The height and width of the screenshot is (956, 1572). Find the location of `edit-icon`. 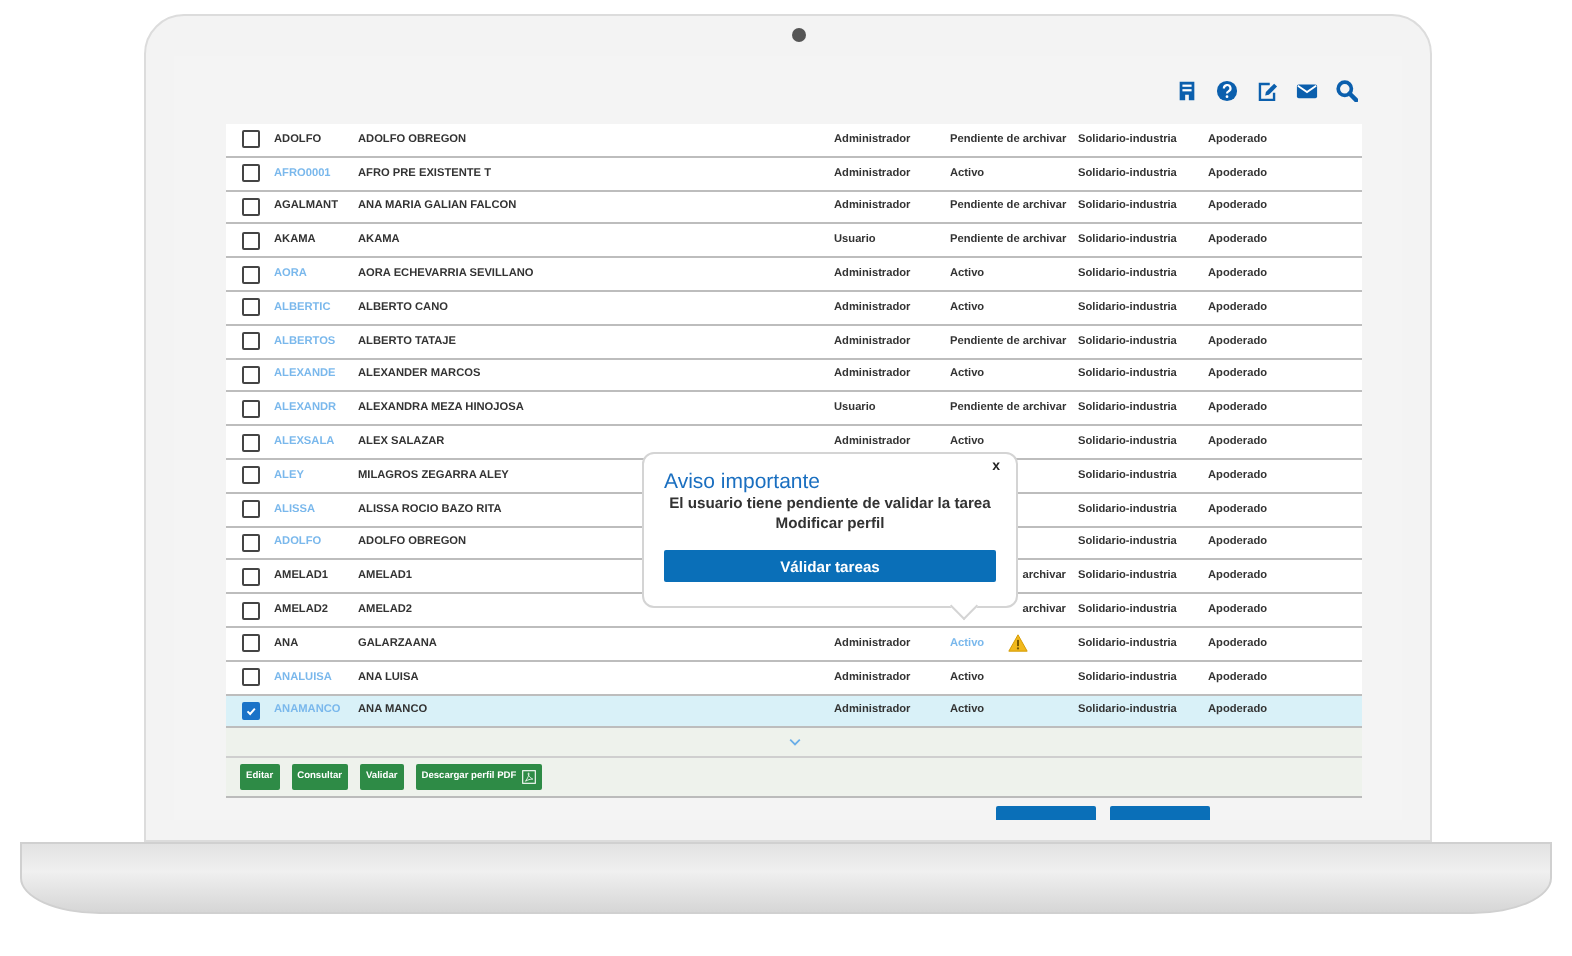

edit-icon is located at coordinates (1267, 90).